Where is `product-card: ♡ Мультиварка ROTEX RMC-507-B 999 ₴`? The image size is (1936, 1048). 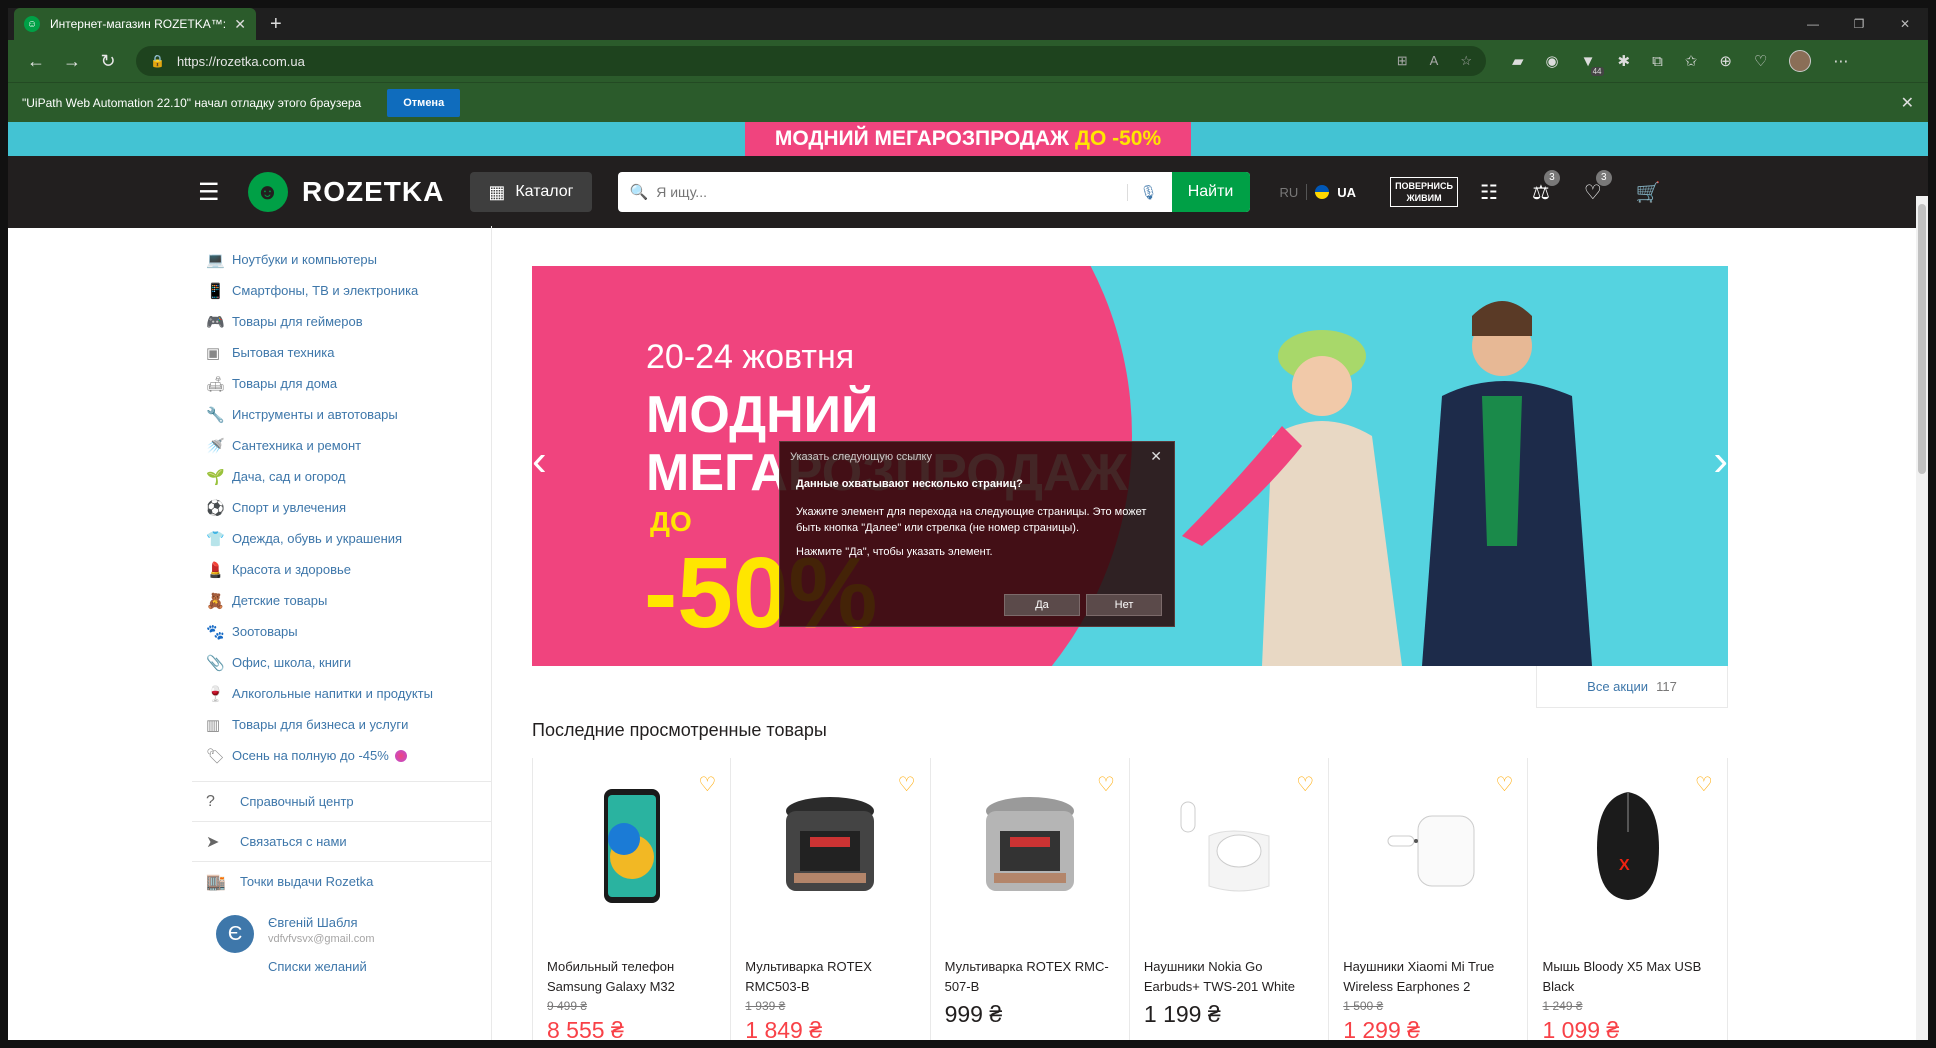 product-card: ♡ Мультиварка ROTEX RMC-507-B 999 ₴ is located at coordinates (1030, 899).